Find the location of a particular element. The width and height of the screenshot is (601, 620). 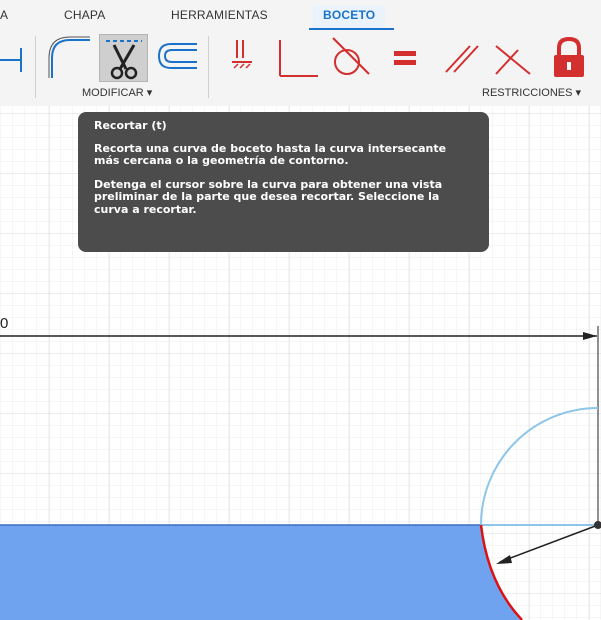

trim-button is located at coordinates (123, 58).